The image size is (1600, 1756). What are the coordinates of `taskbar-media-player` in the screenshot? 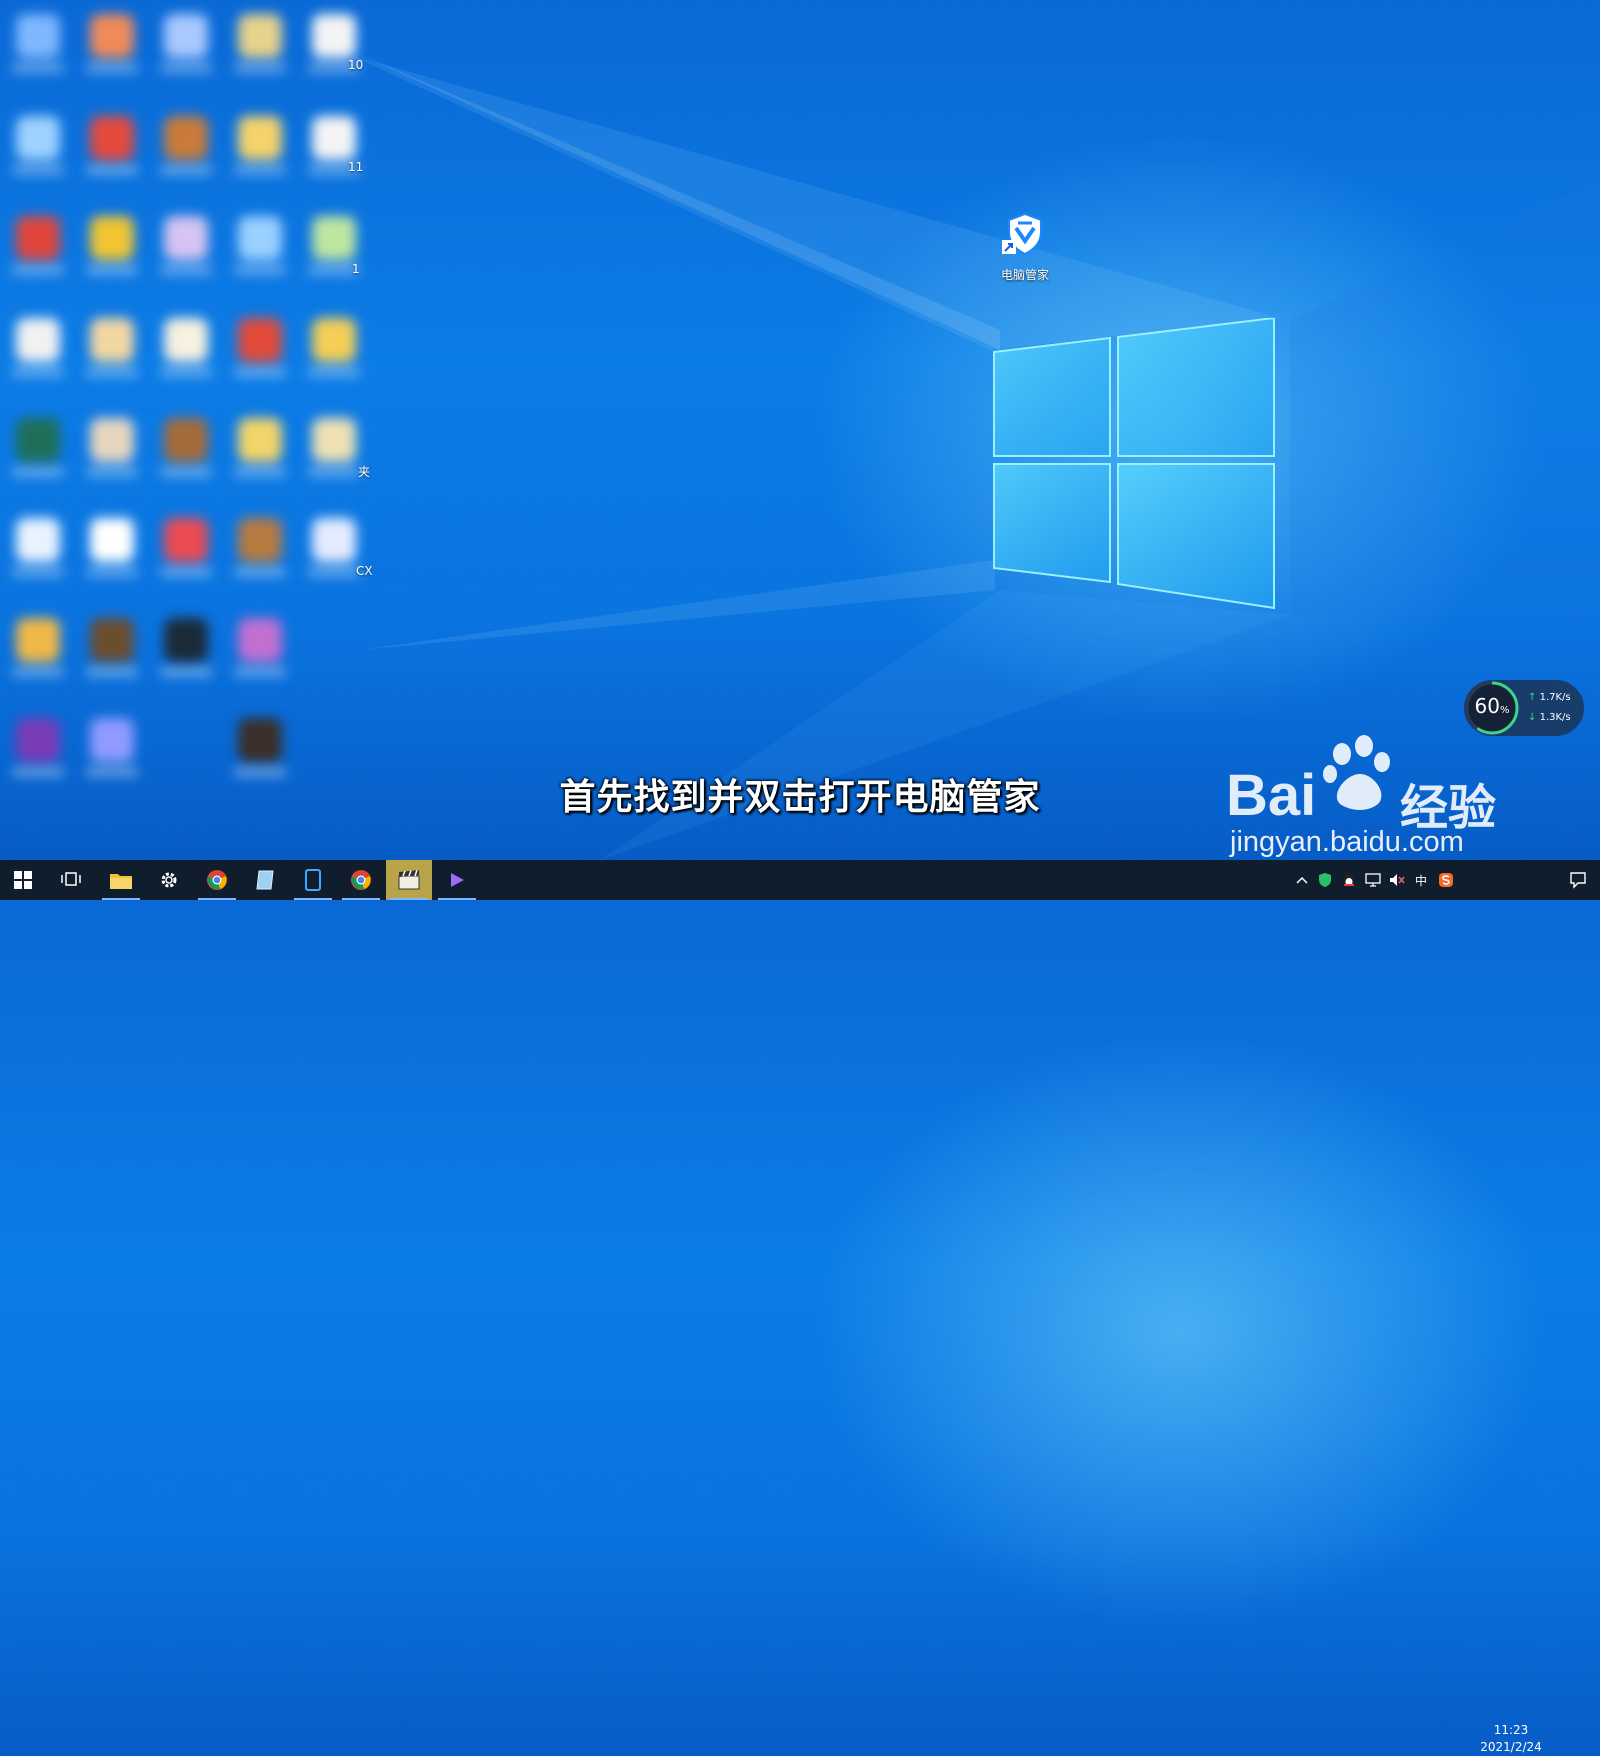 It's located at (457, 880).